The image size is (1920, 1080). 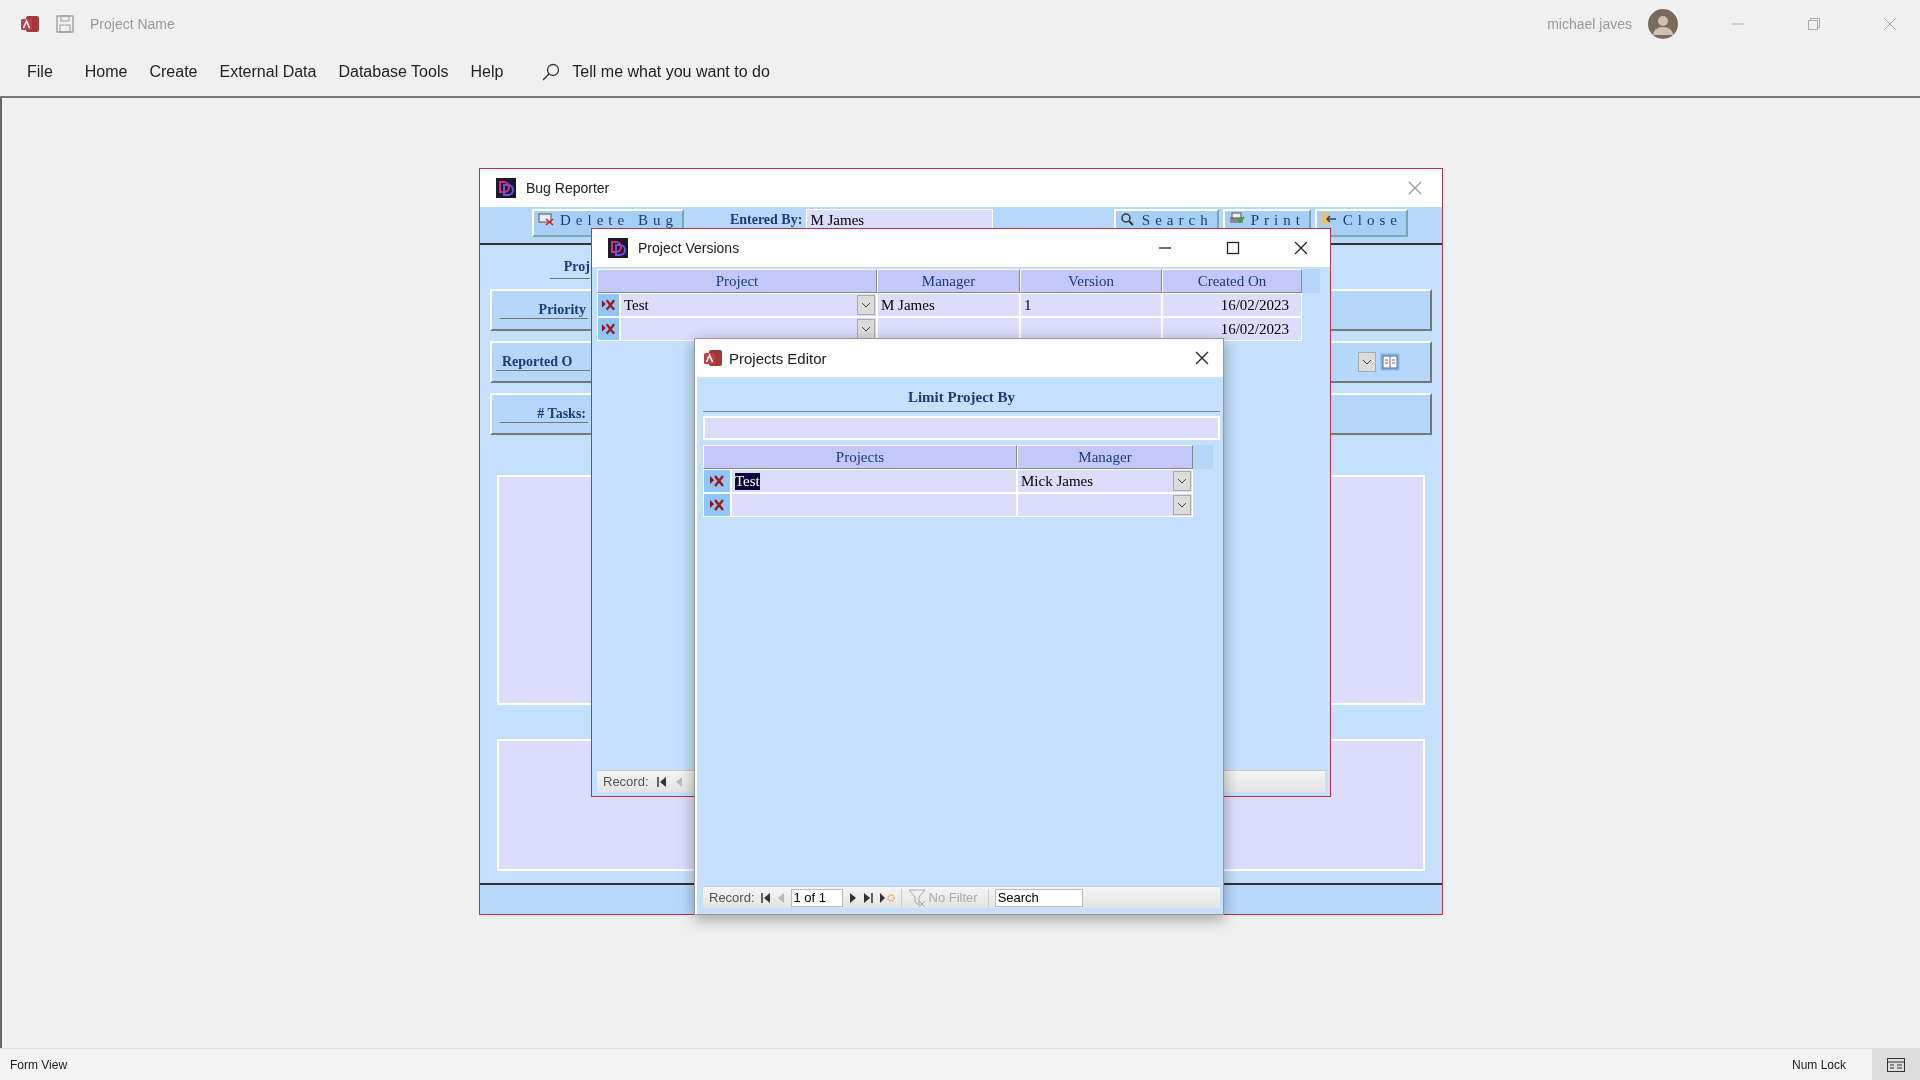 What do you see at coordinates (544, 310) in the screenshot?
I see `field-label: Priority` at bounding box center [544, 310].